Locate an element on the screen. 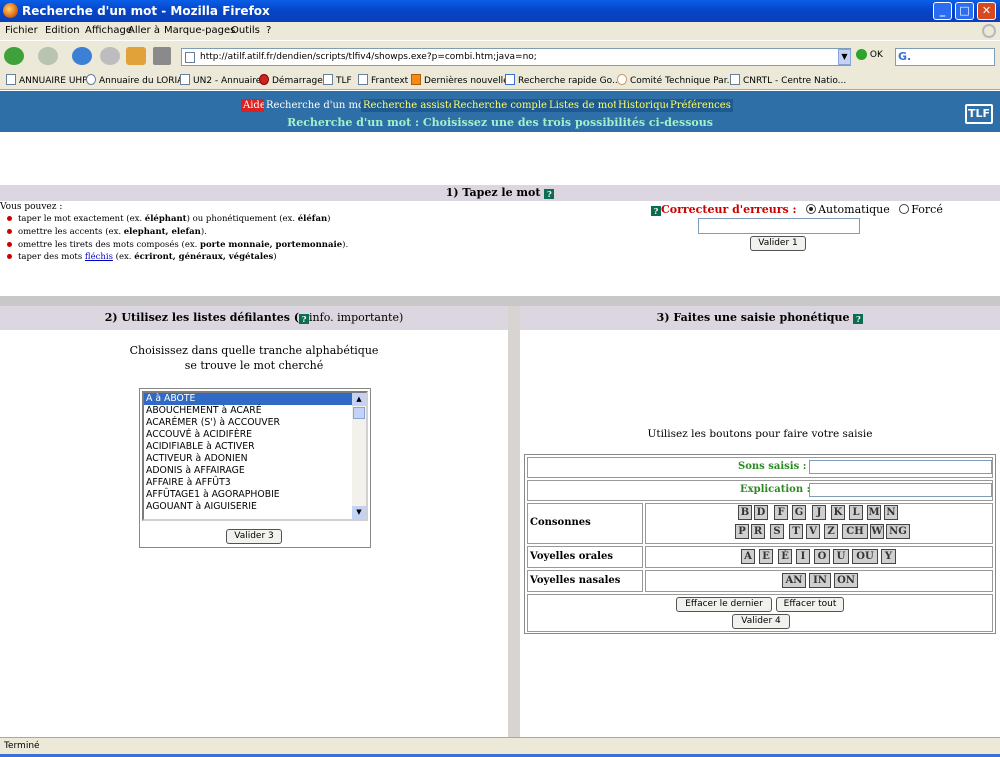  key-on: ON is located at coordinates (846, 580).